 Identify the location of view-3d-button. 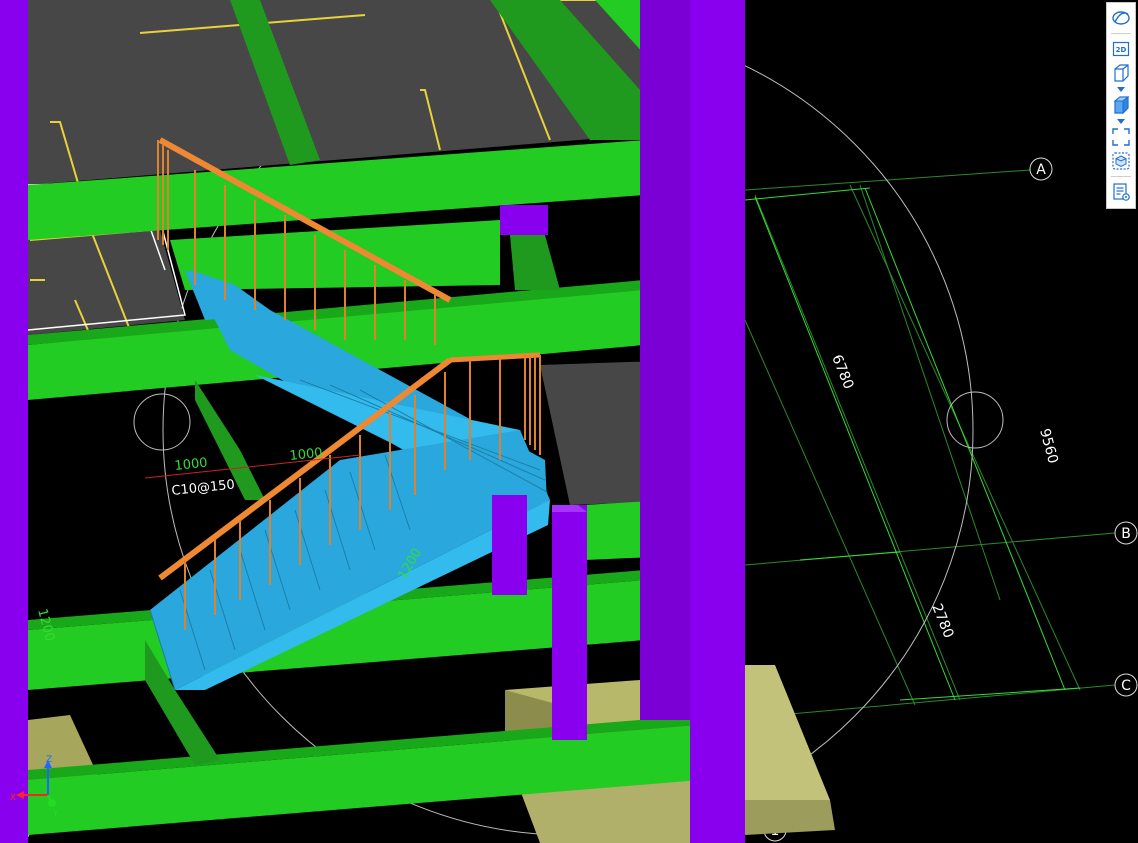
(1121, 73).